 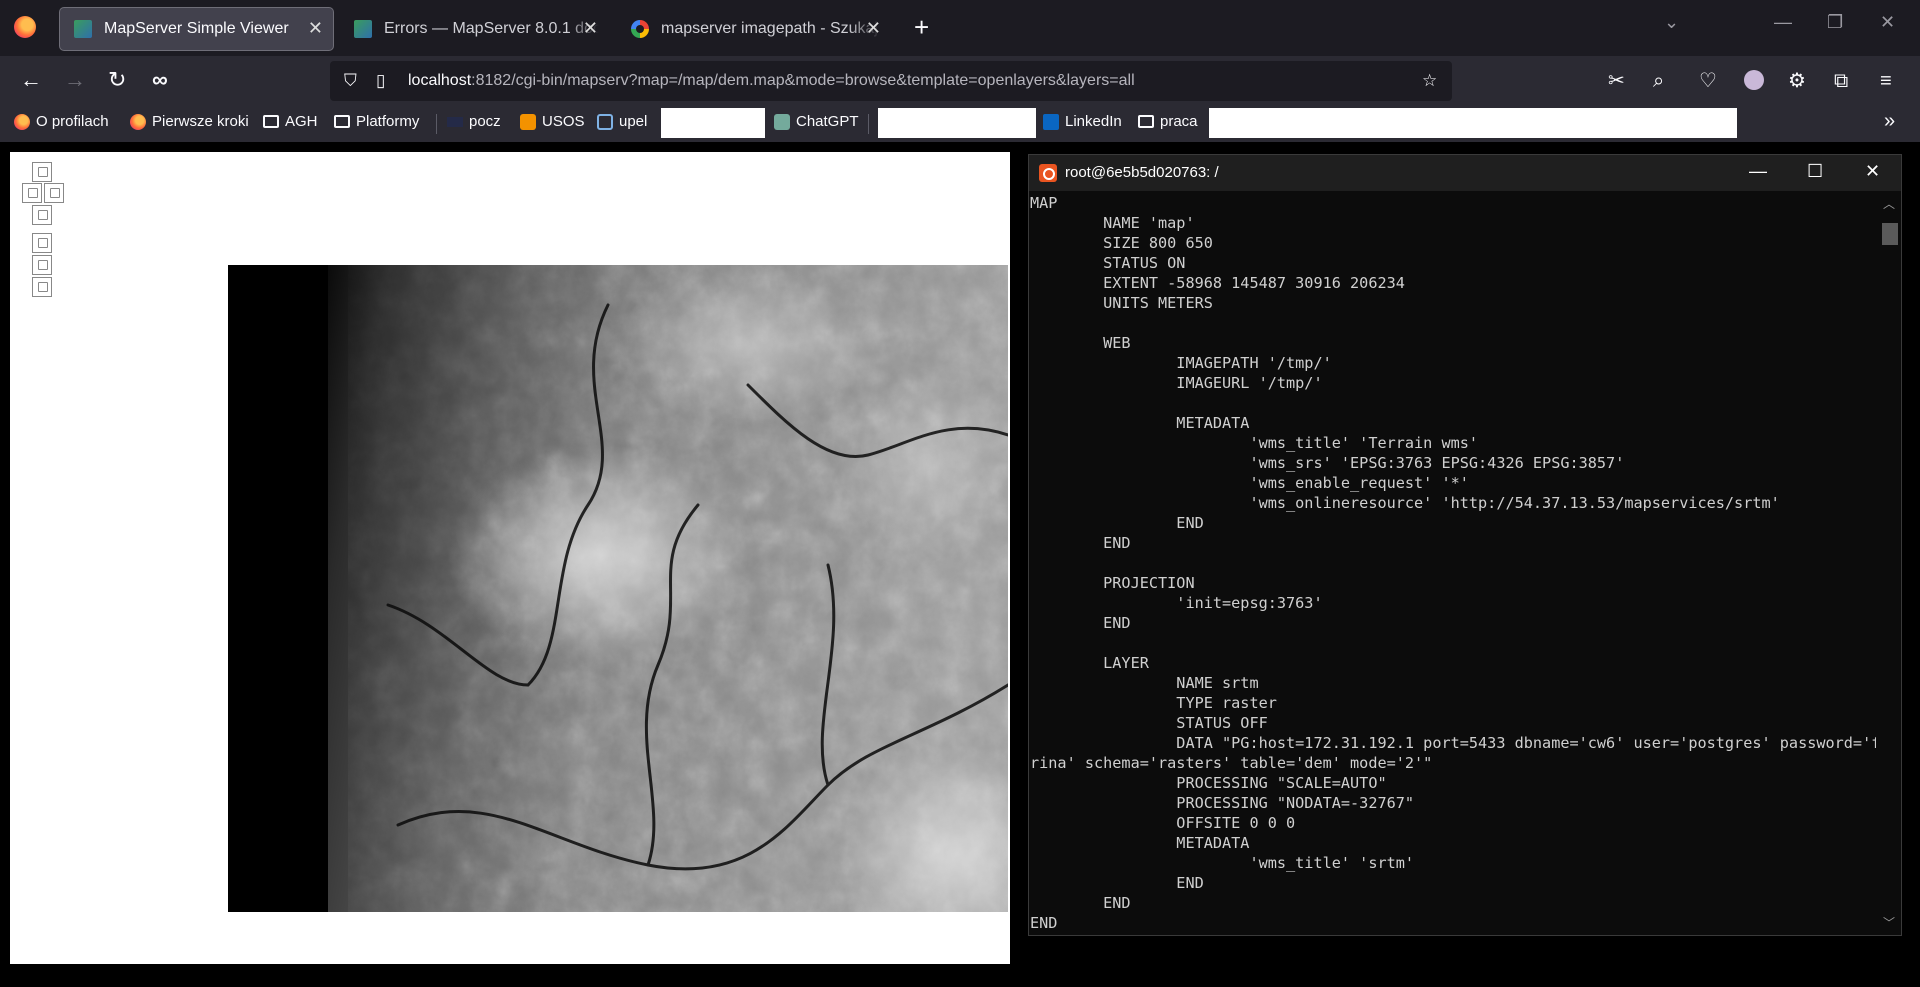 I want to click on terminal-line: OFFSITE 0 0 0, so click(x=1163, y=823).